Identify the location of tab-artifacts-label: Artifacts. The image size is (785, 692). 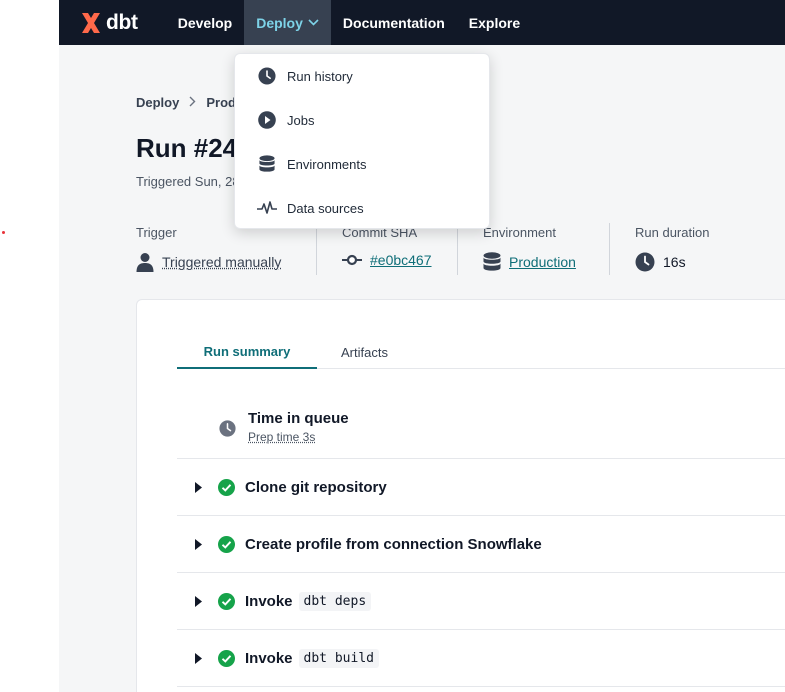
(364, 352).